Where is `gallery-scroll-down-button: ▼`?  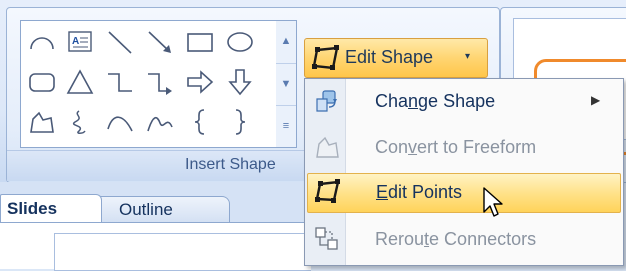
gallery-scroll-down-button: ▼ is located at coordinates (286, 84).